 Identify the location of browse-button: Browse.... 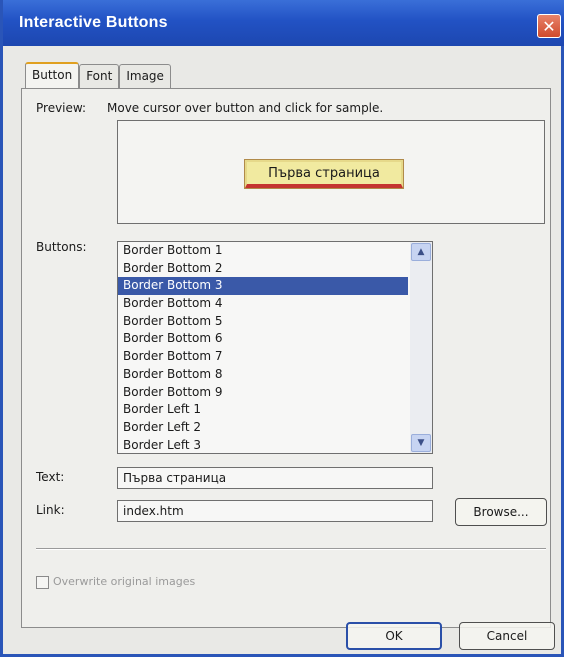
(501, 512).